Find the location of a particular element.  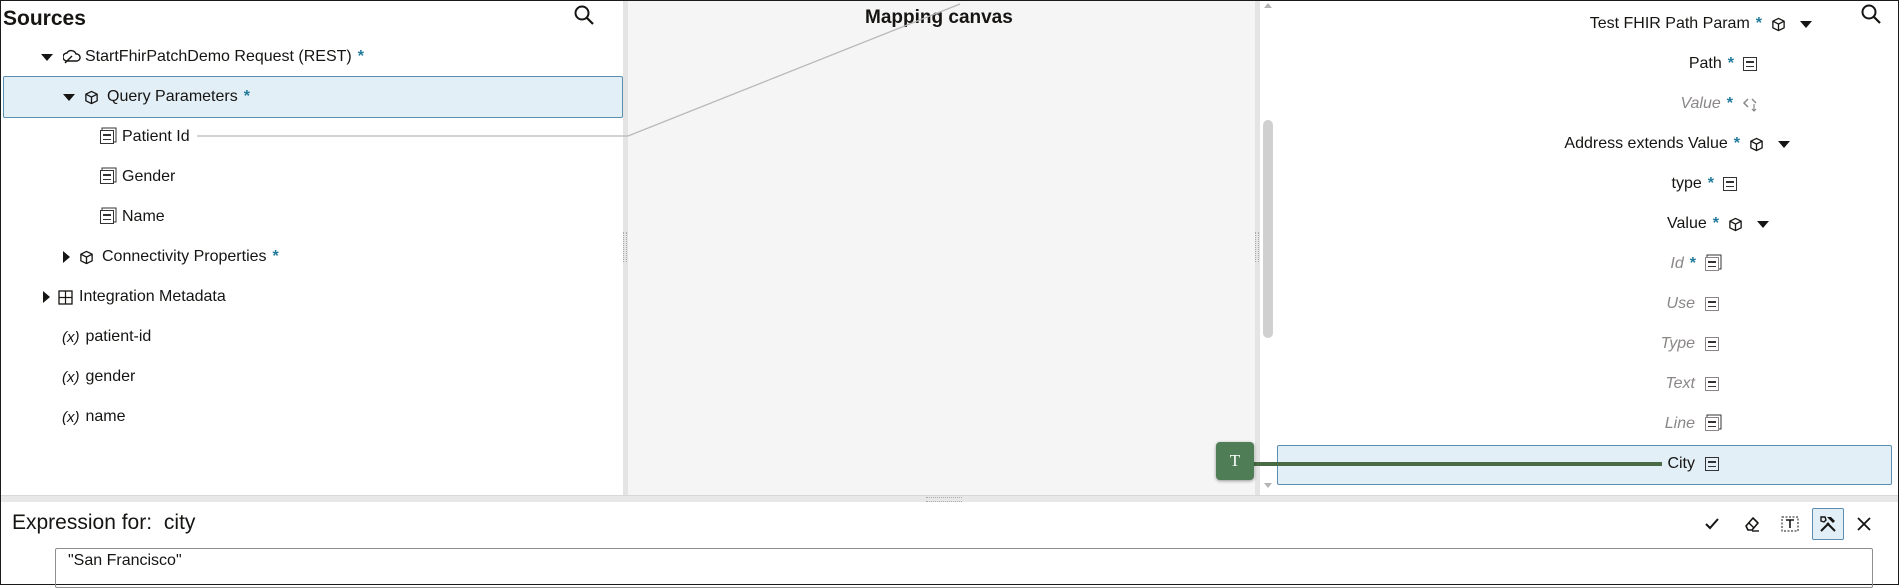

target-label: Id is located at coordinates (1677, 263).